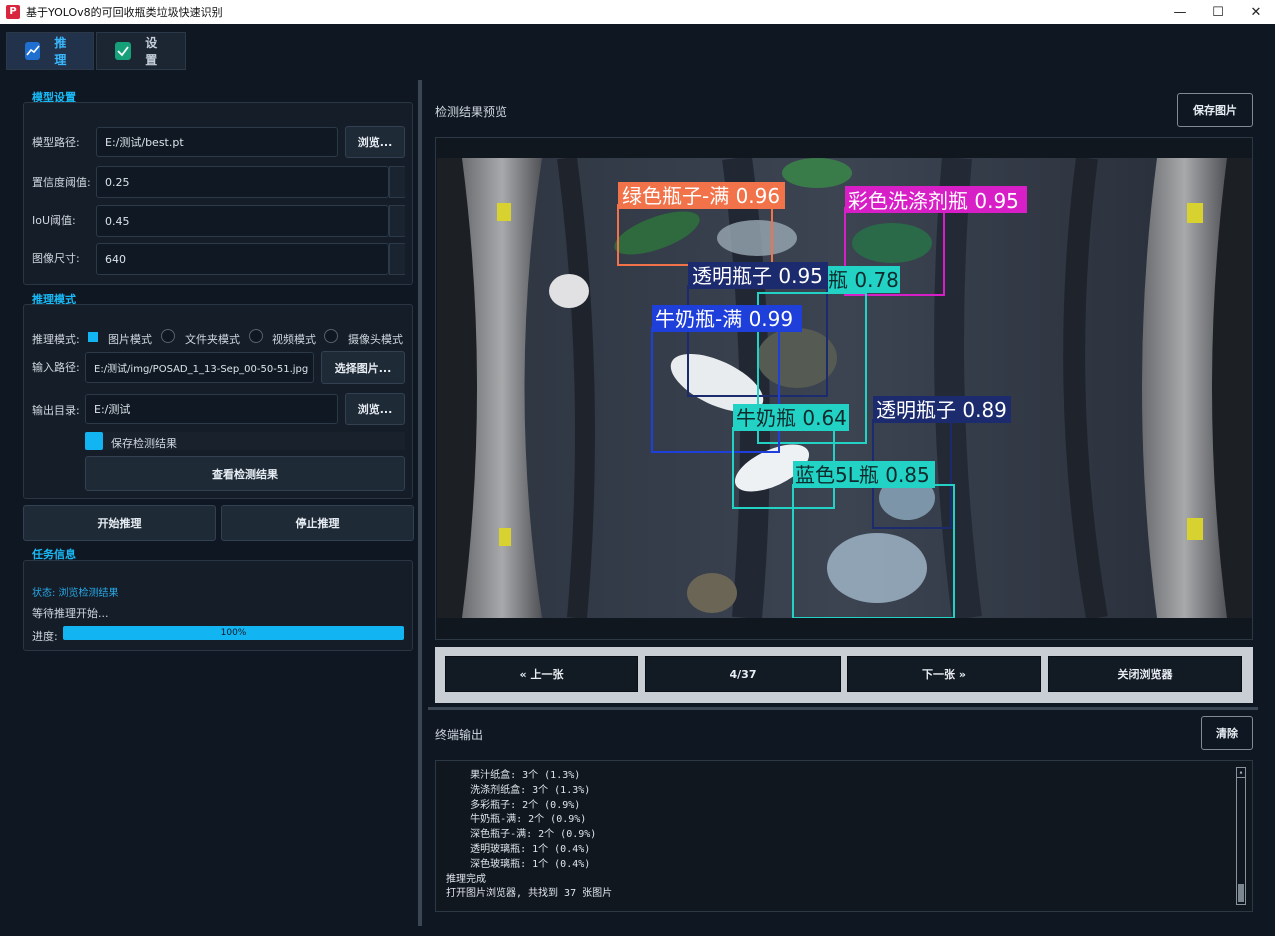 The width and height of the screenshot is (1275, 936). Describe the element at coordinates (199, 367) in the screenshot. I see `input-path-field: E:/测试/img/POSAD_1_13-Sep_00-50-51.jpg` at that location.